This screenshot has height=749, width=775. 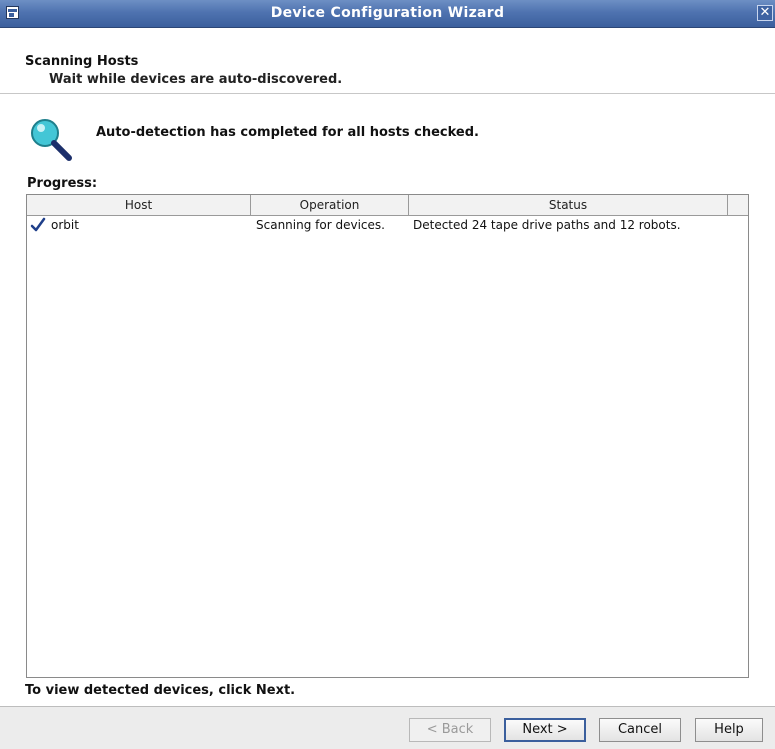 What do you see at coordinates (65, 225) in the screenshot?
I see `host-cell: orbit` at bounding box center [65, 225].